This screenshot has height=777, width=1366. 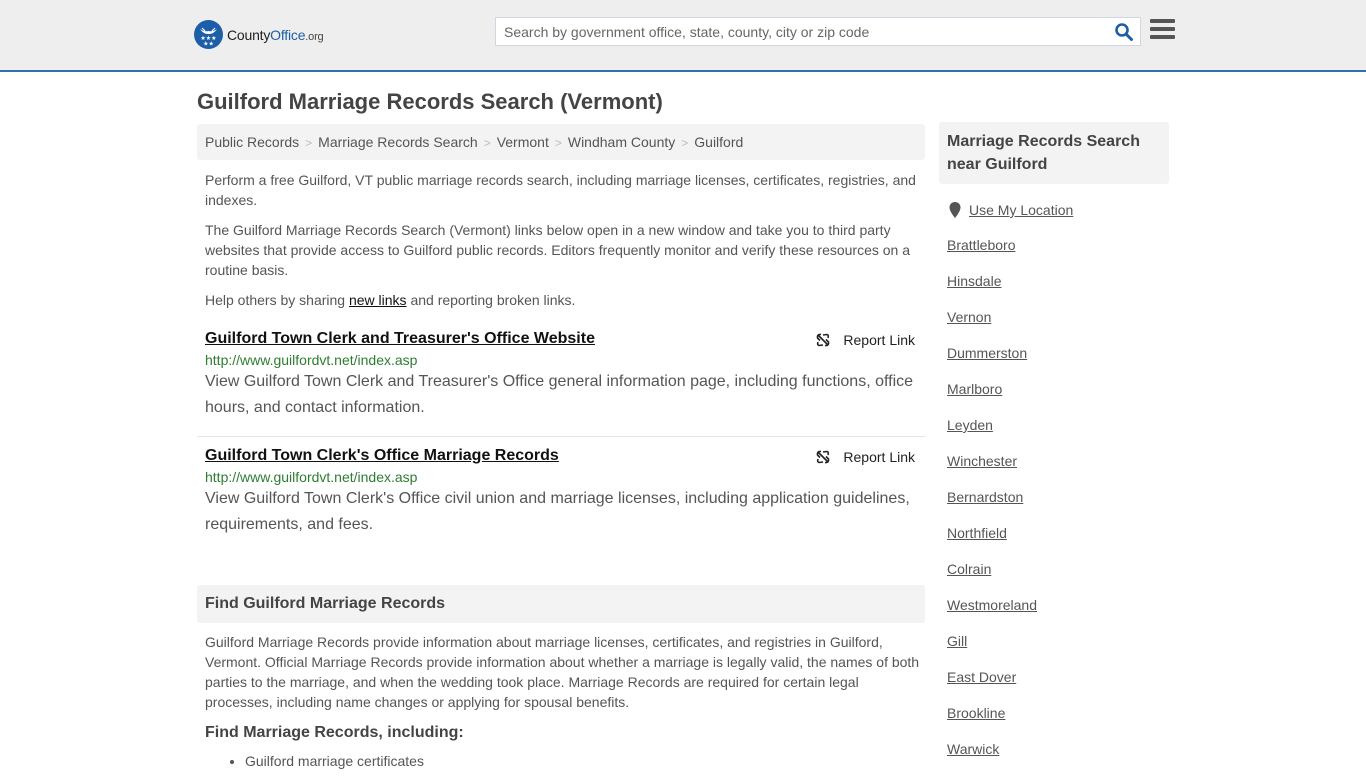 I want to click on search-input, so click(x=801, y=31).